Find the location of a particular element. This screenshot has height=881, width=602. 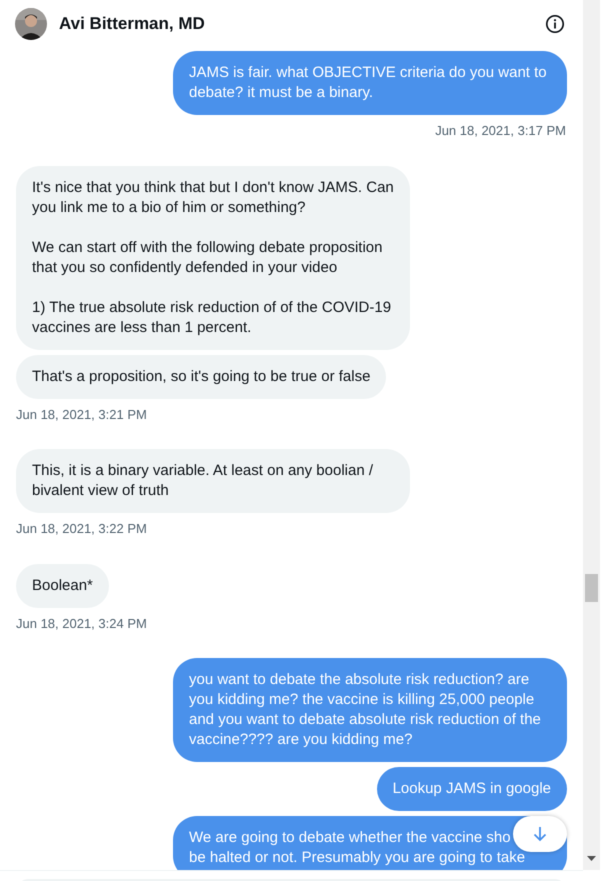

message-bubble: That's a proposition, so it's going to be true or false is located at coordinates (201, 376).